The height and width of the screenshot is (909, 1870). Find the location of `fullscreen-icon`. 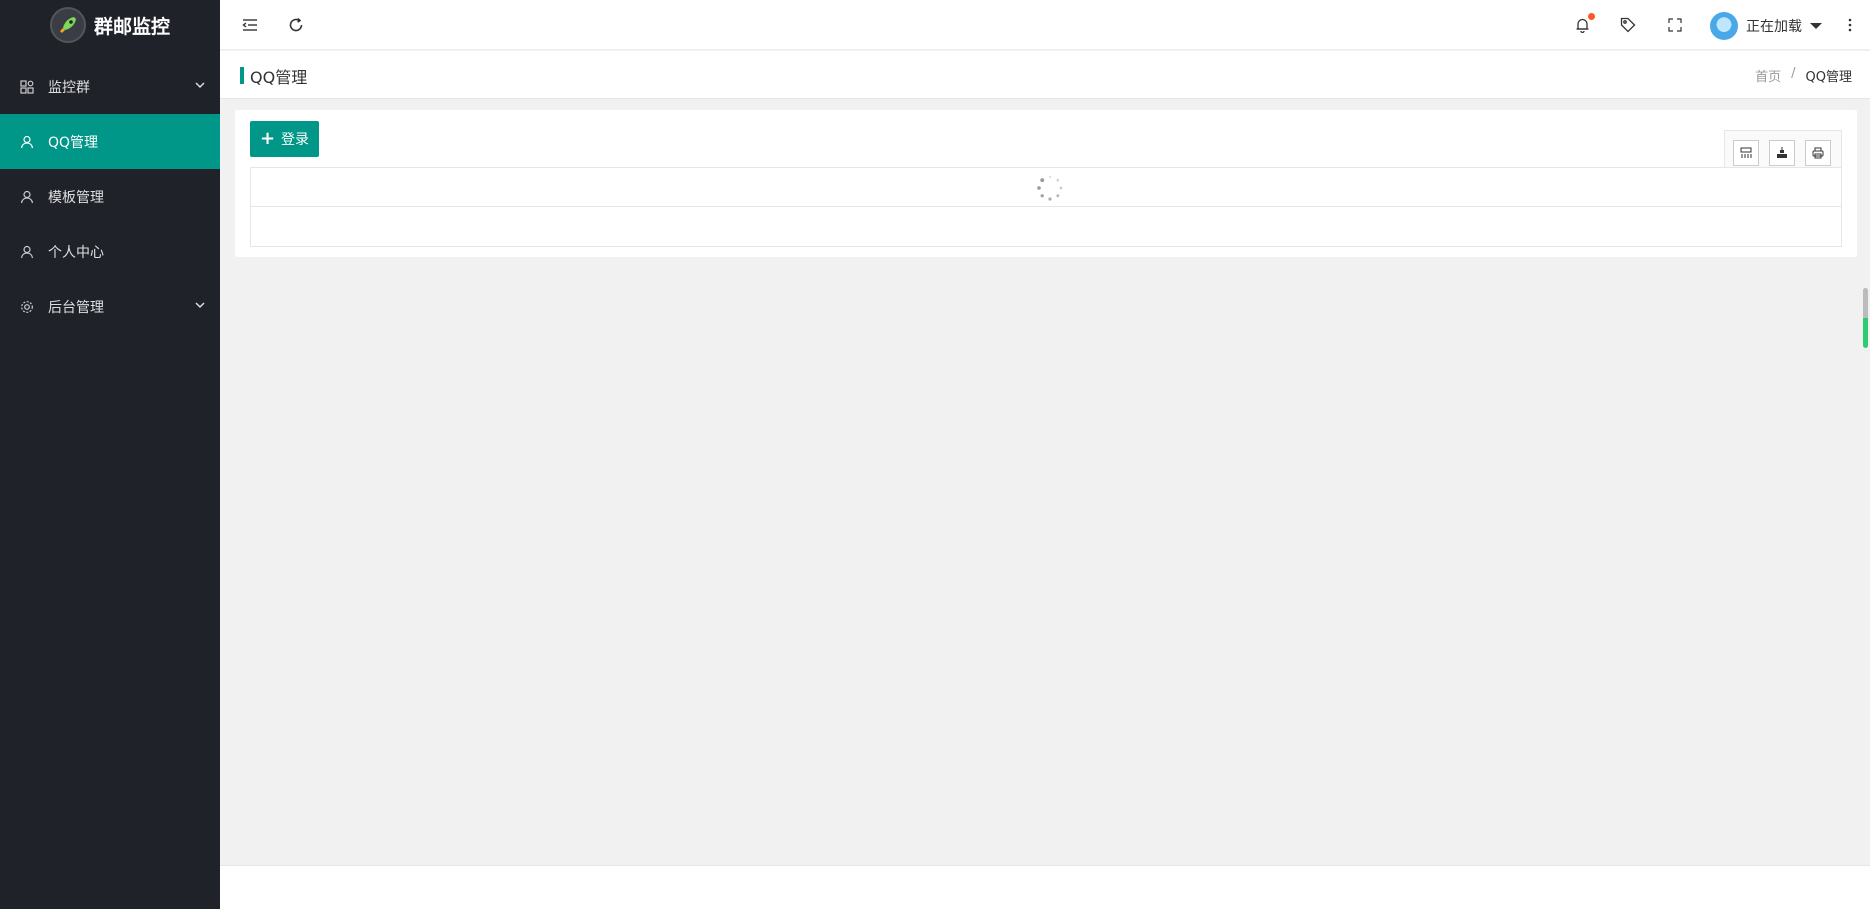

fullscreen-icon is located at coordinates (1675, 25).